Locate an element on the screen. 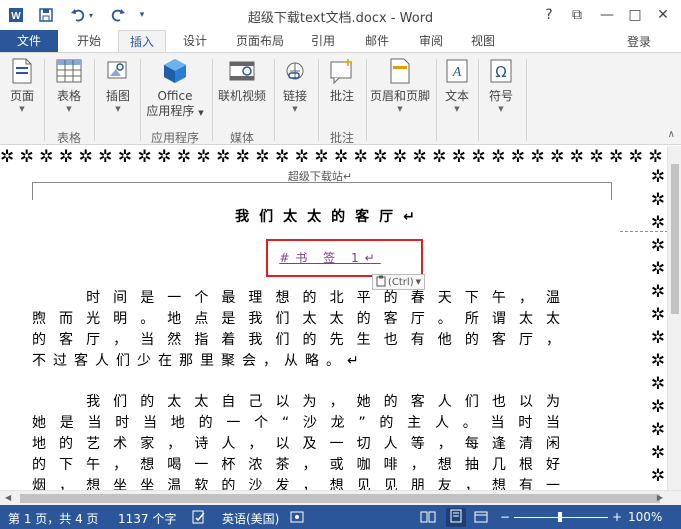 The height and width of the screenshot is (529, 681). illustrations-icon is located at coordinates (118, 71).